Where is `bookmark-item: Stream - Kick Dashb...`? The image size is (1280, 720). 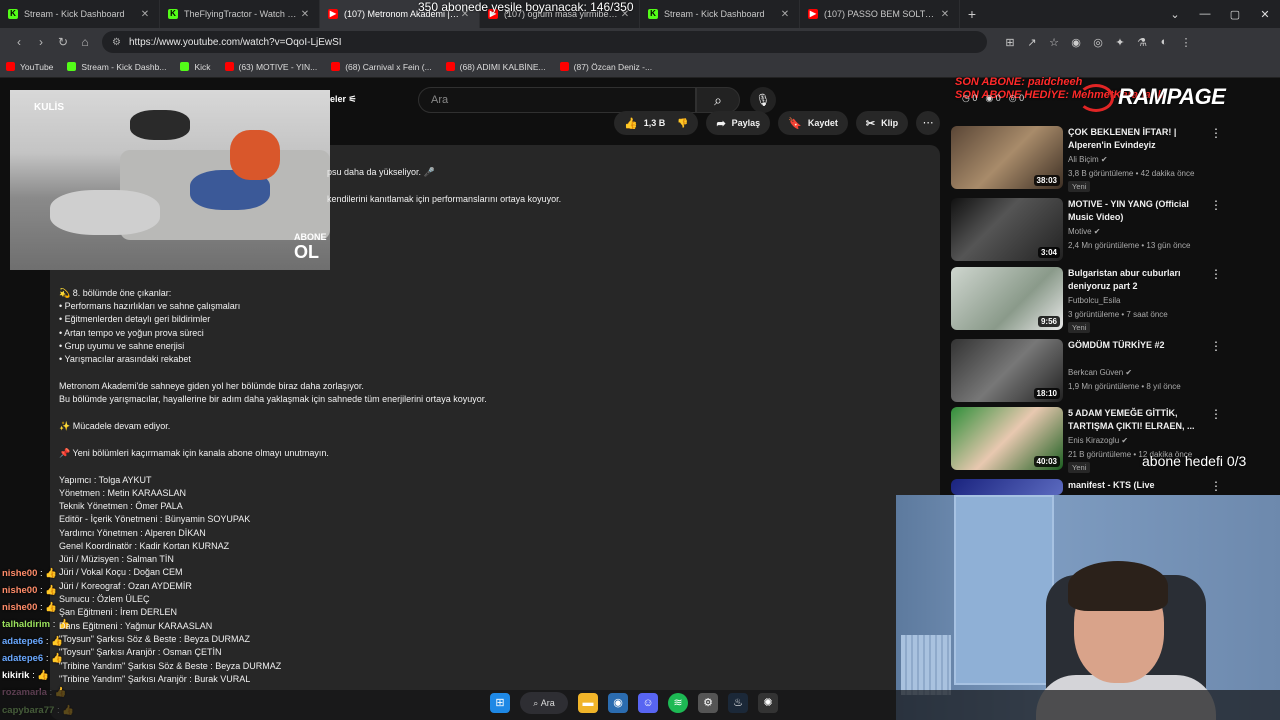
bookmark-item: Stream - Kick Dashb... is located at coordinates (116, 67).